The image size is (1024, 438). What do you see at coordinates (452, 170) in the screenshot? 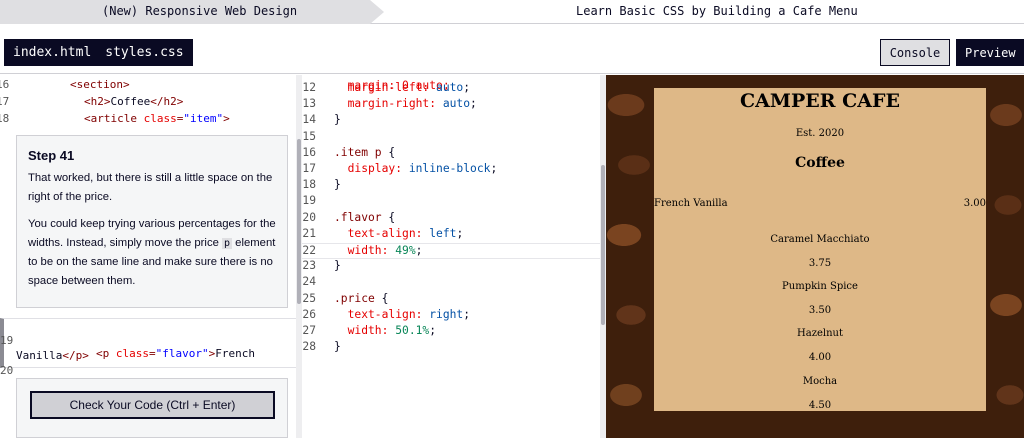
I see `css-line-17: 17 display: inline-block;` at bounding box center [452, 170].